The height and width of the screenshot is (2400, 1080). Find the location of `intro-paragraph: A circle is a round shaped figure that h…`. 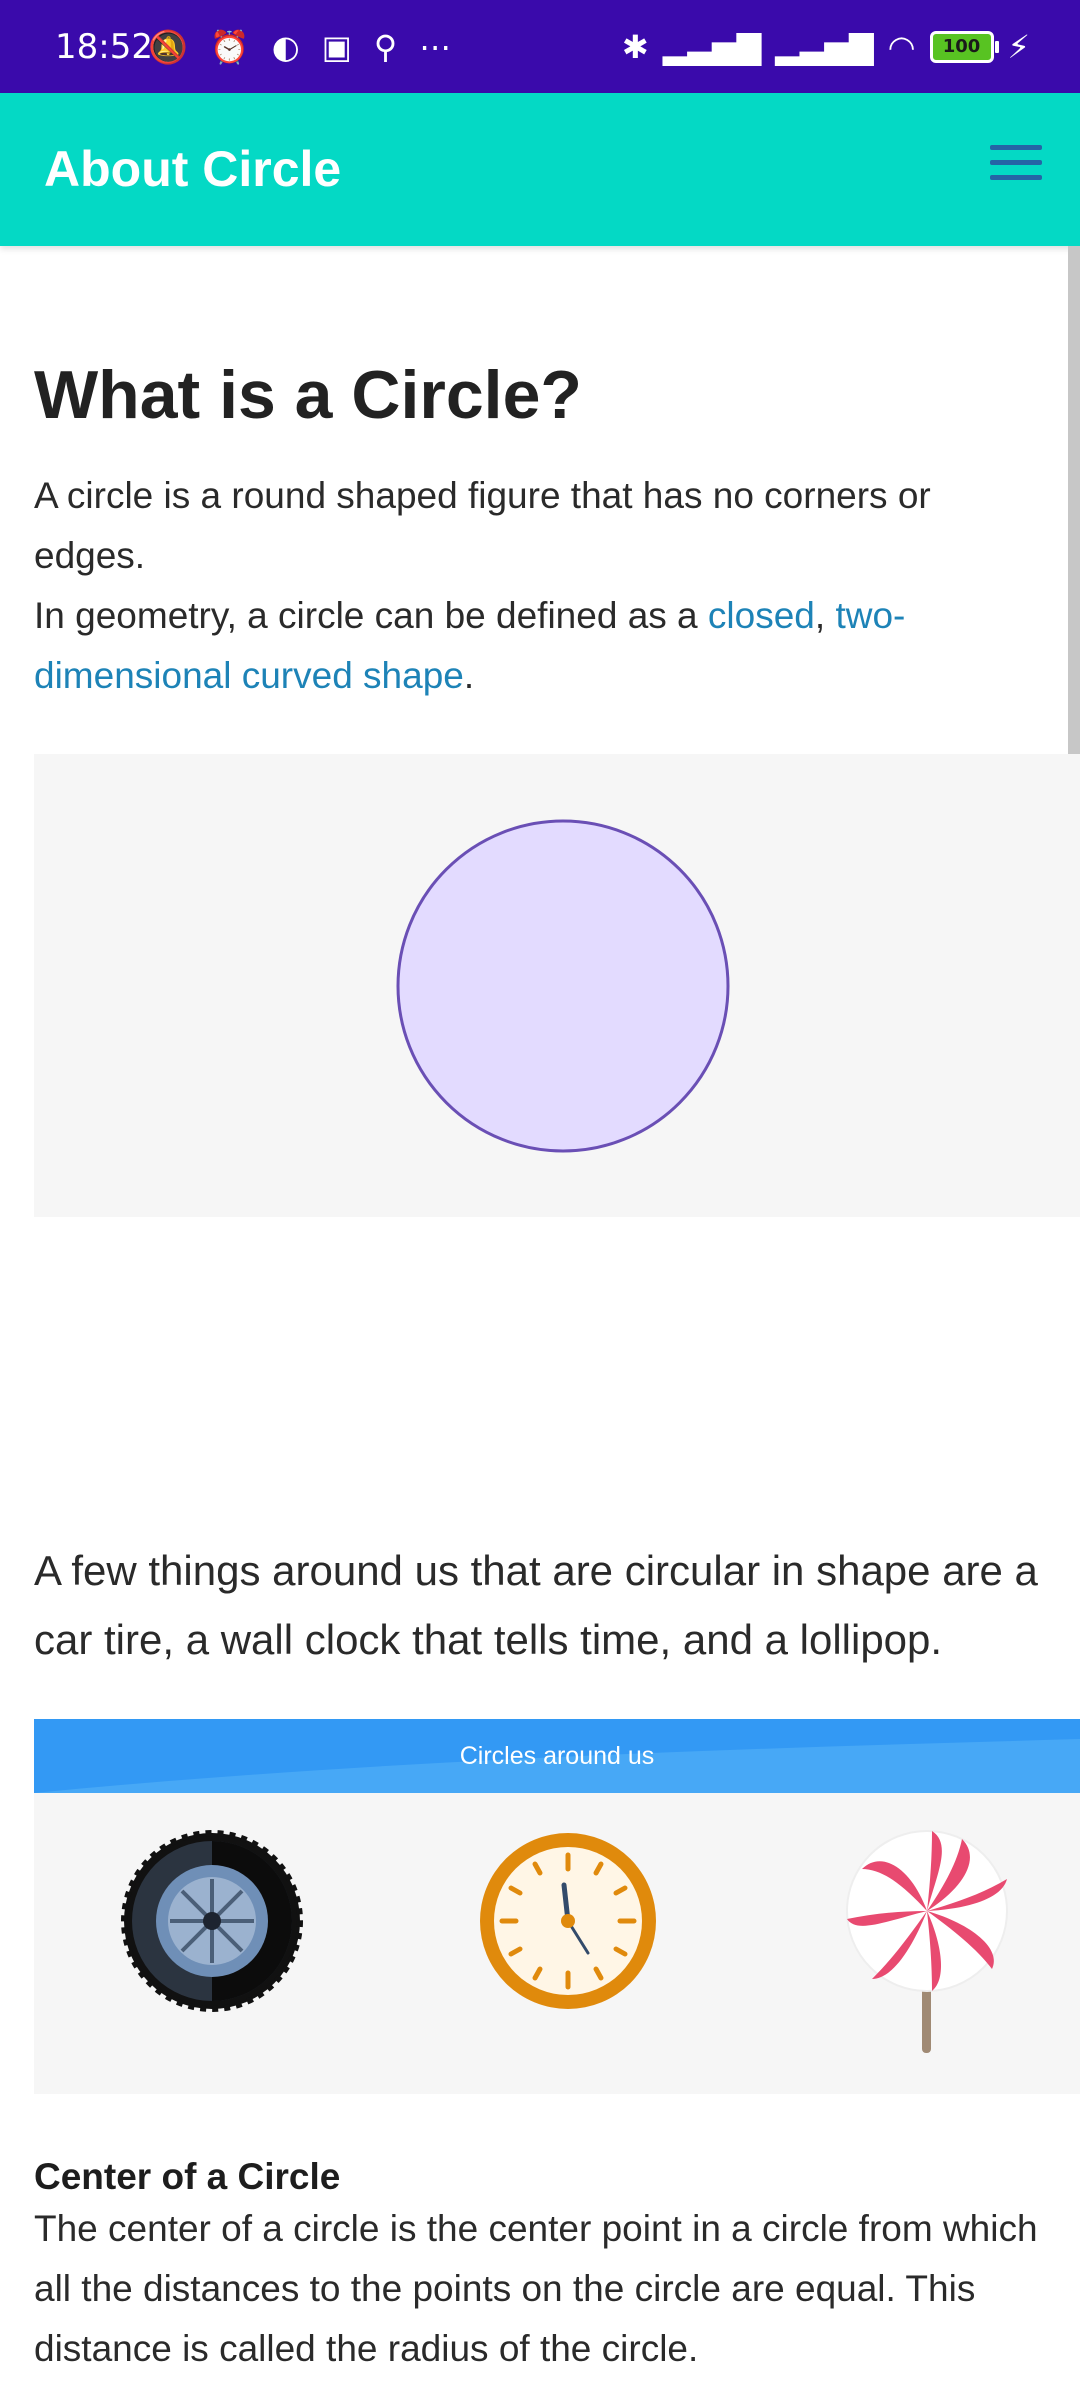

intro-paragraph: A circle is a round shaped figure that h… is located at coordinates (539, 586).